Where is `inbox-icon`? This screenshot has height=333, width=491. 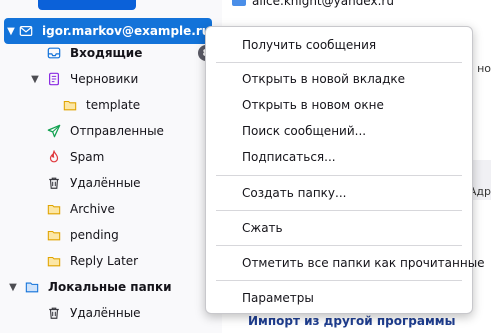 inbox-icon is located at coordinates (54, 53).